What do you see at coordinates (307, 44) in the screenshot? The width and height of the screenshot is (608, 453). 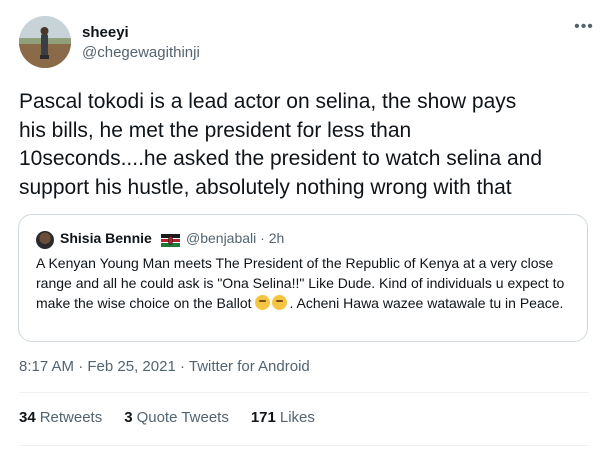 I see `tweet-header: sheeyi @chegewagithinji •••` at bounding box center [307, 44].